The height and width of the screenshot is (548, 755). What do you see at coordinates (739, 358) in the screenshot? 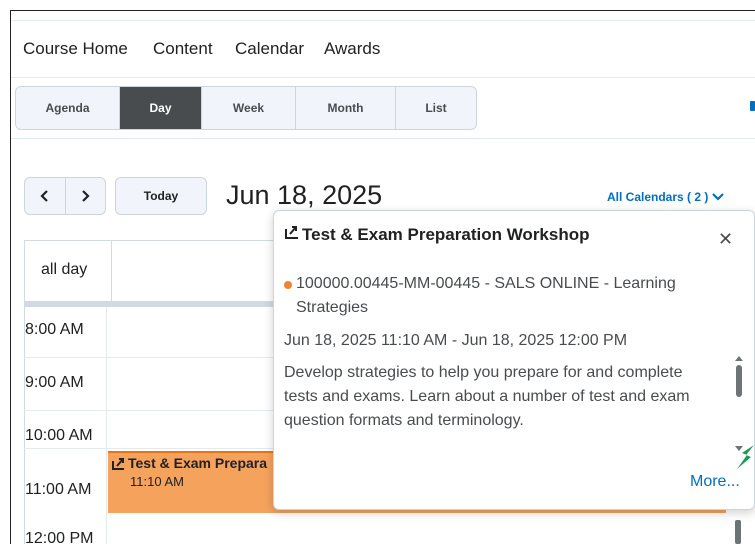
I see `scroll-up-icon` at bounding box center [739, 358].